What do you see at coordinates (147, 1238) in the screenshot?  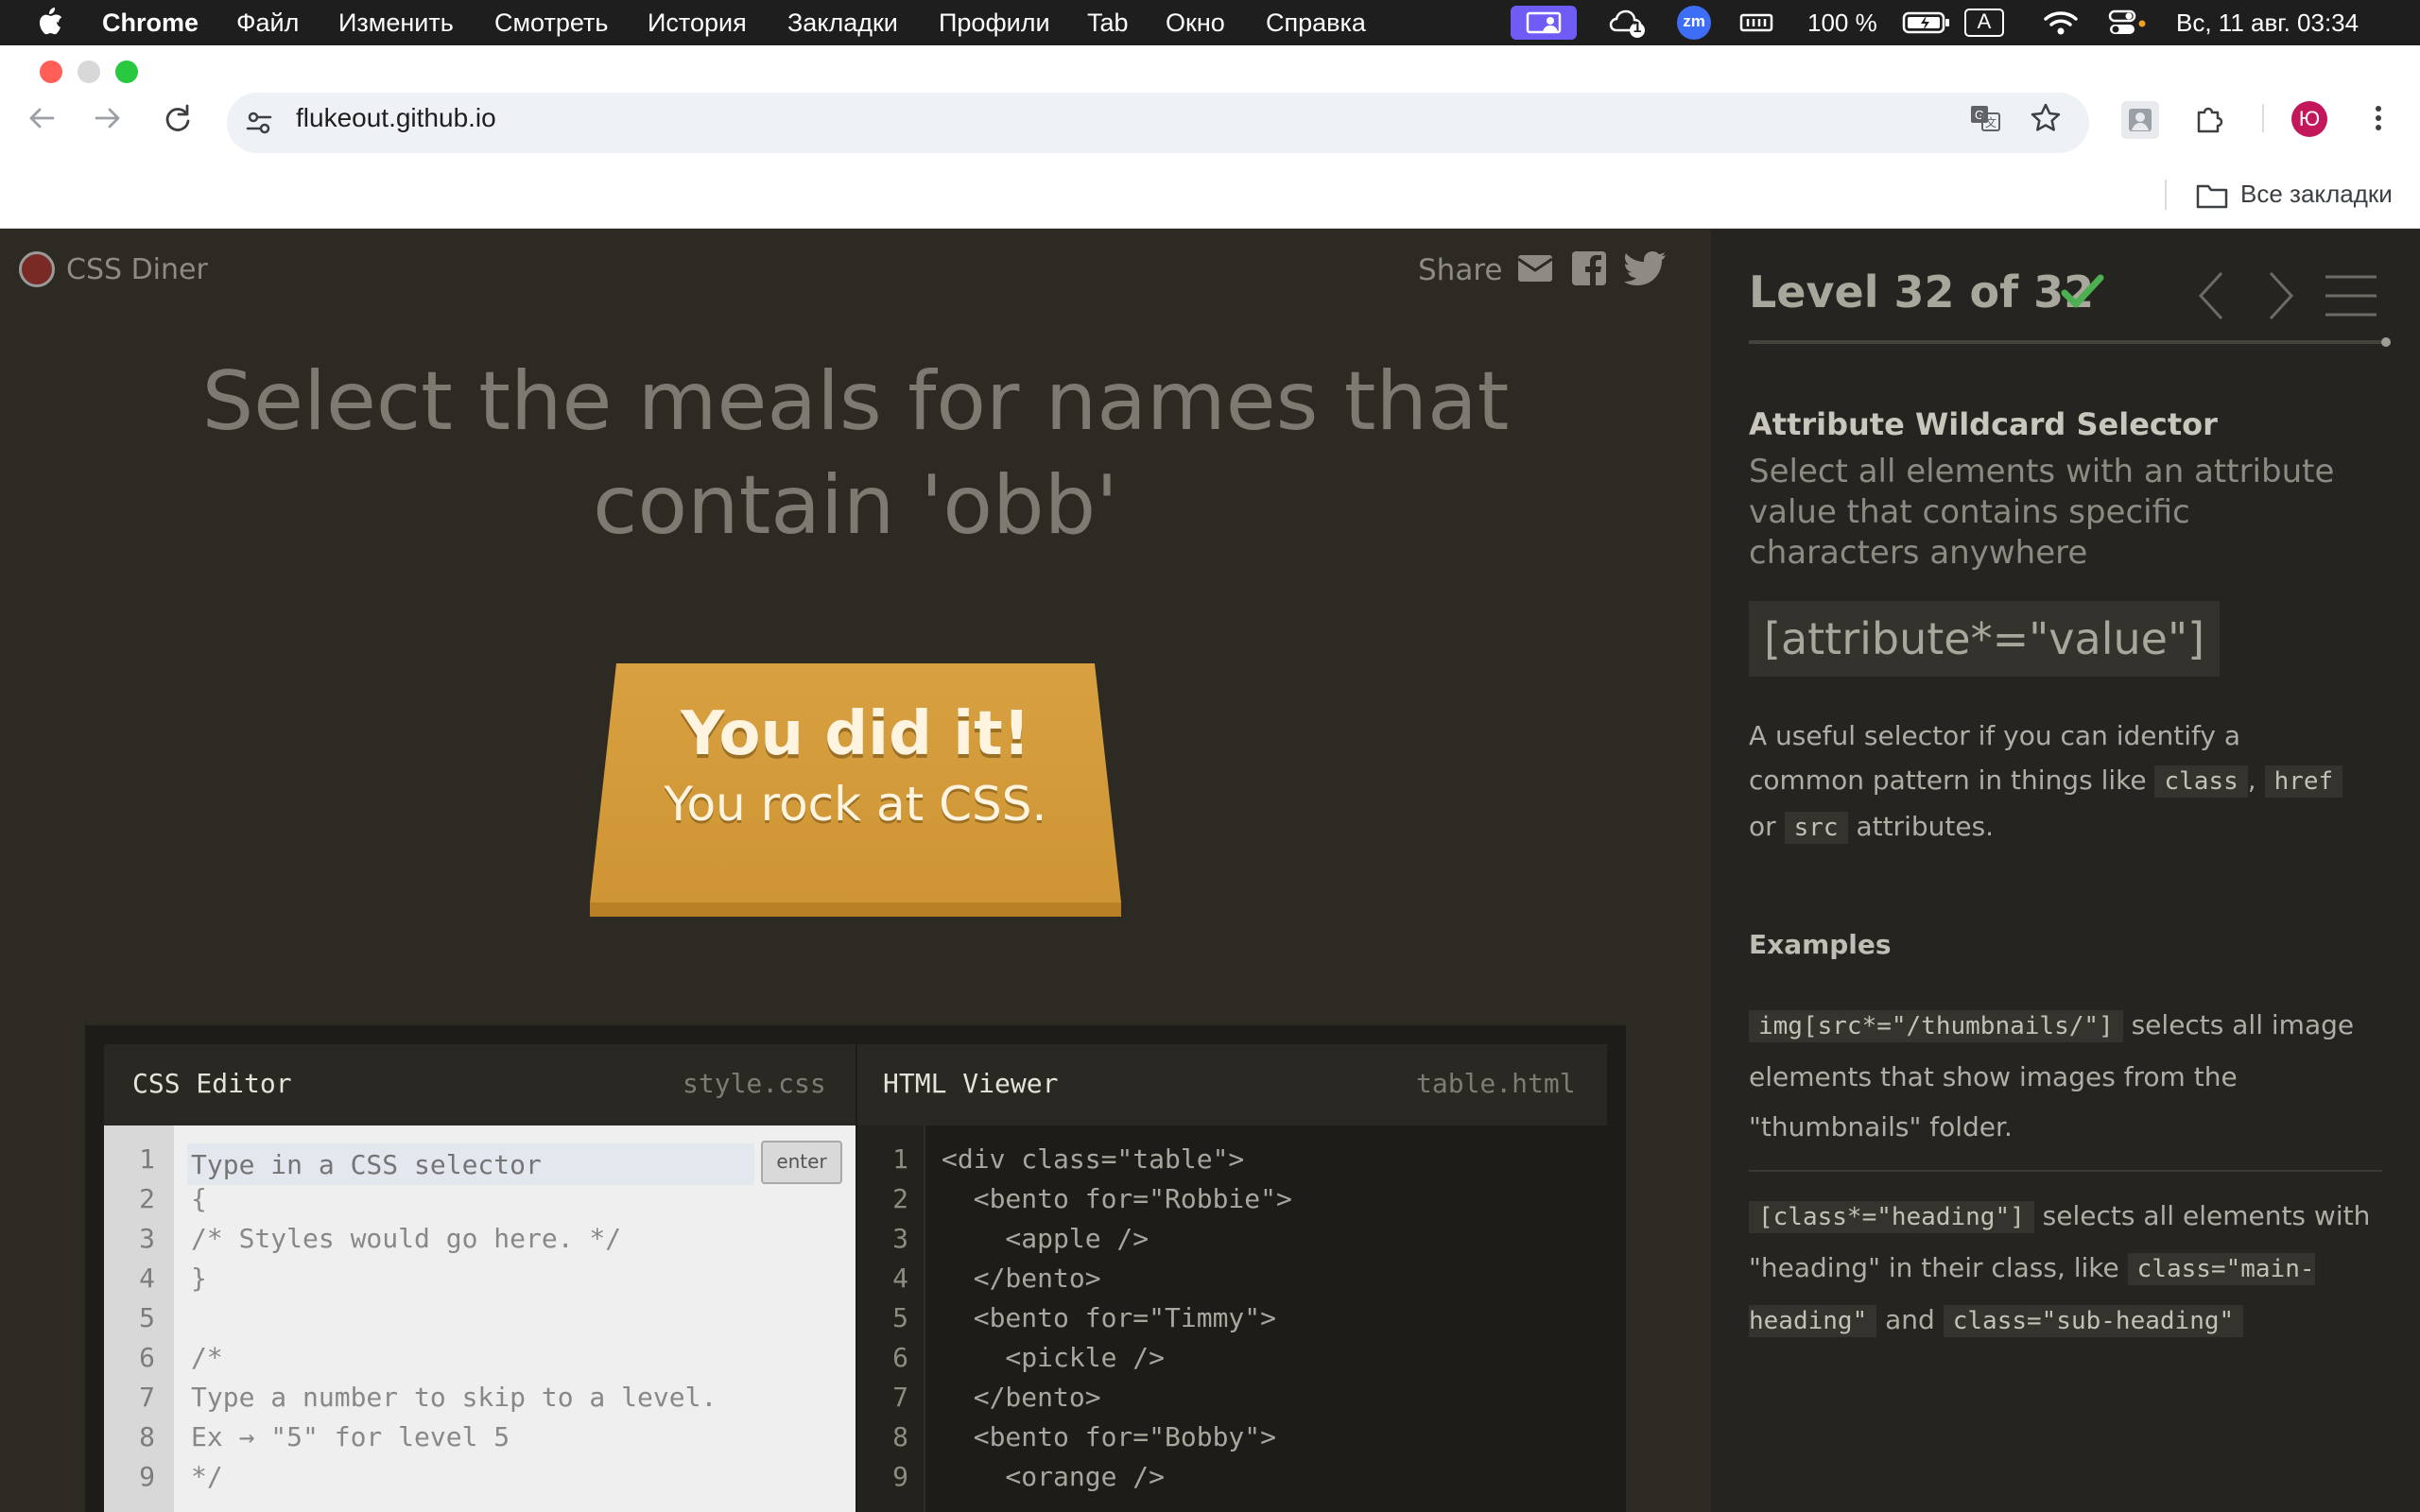 I see `css-line-number: 3` at bounding box center [147, 1238].